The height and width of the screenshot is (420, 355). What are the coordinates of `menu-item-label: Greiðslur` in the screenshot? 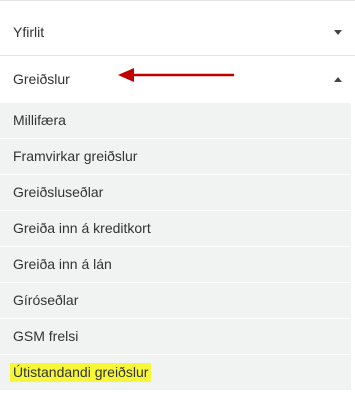 It's located at (41, 79).